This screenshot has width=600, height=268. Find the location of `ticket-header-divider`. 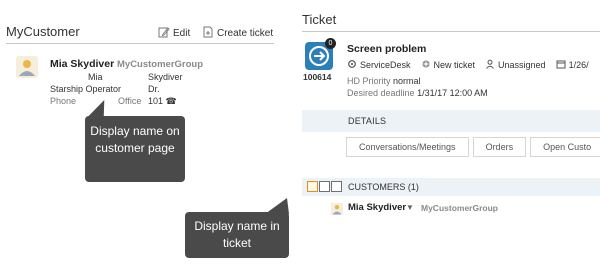

ticket-header-divider is located at coordinates (451, 31).